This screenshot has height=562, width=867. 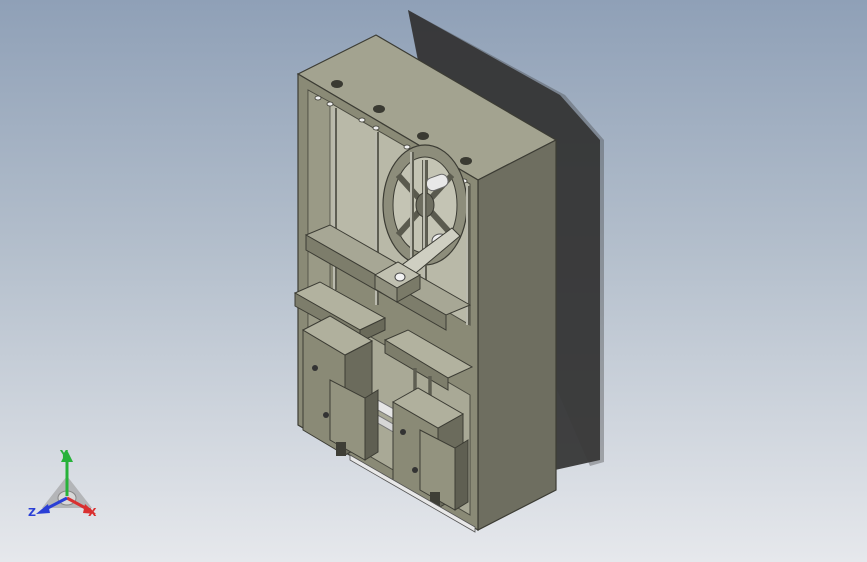 I want to click on axis-z-label: Z, so click(x=32, y=512).